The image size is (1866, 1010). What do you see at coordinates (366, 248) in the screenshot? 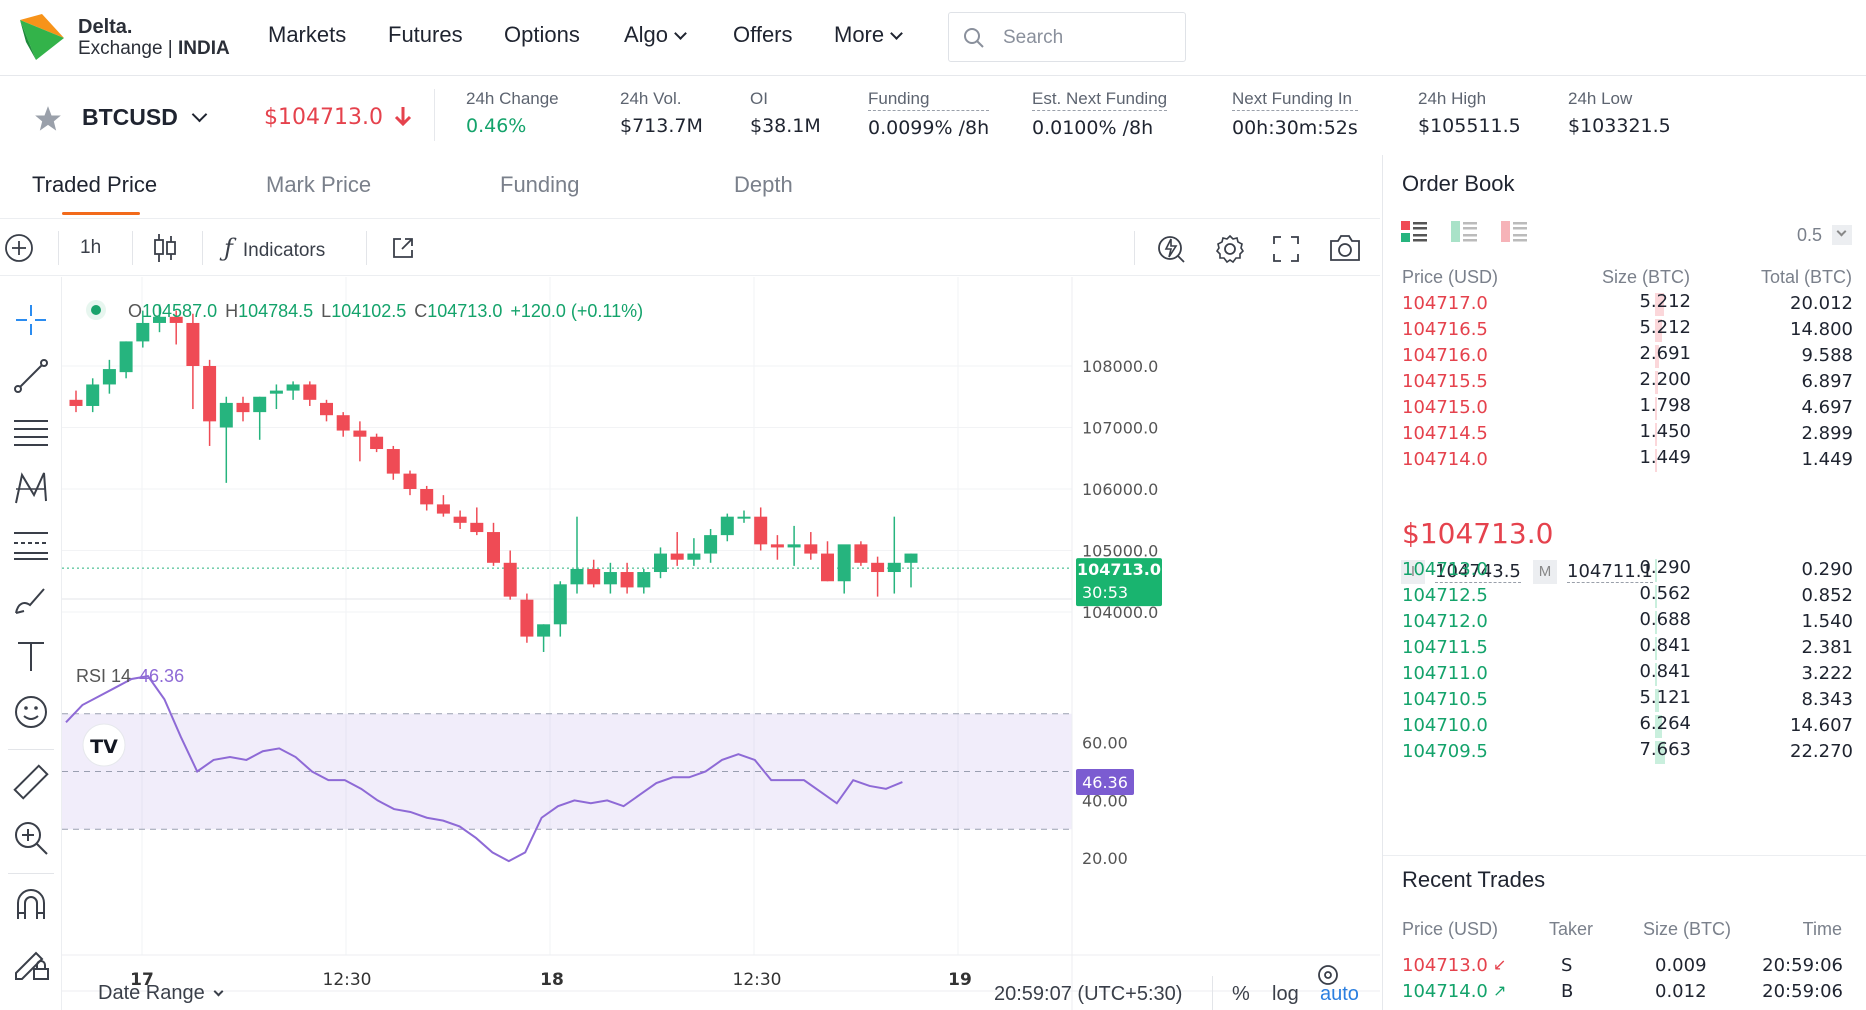
I see `toolbar-divider` at bounding box center [366, 248].